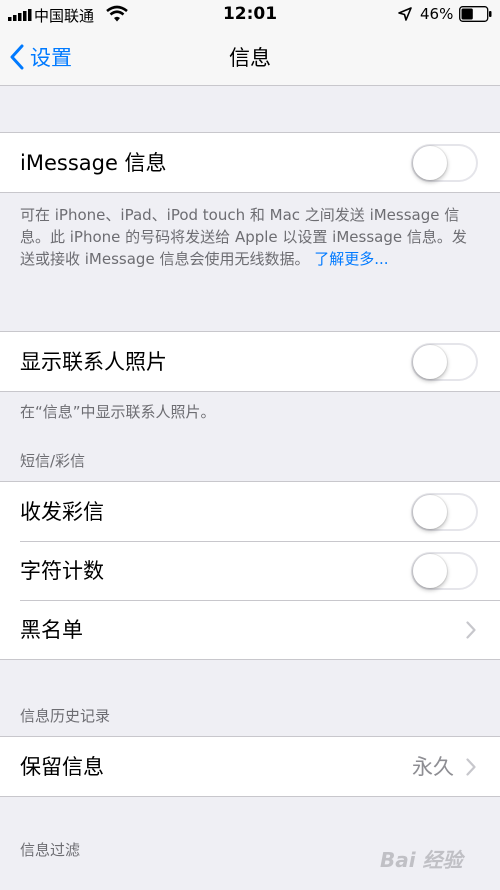 This screenshot has height=890, width=500. I want to click on location-arrow-icon, so click(405, 14).